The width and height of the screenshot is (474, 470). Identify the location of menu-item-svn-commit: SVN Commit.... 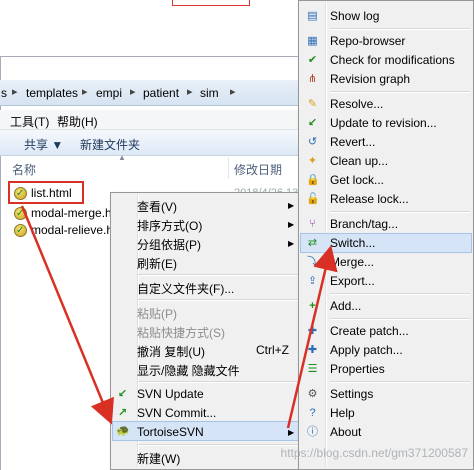
(176, 413).